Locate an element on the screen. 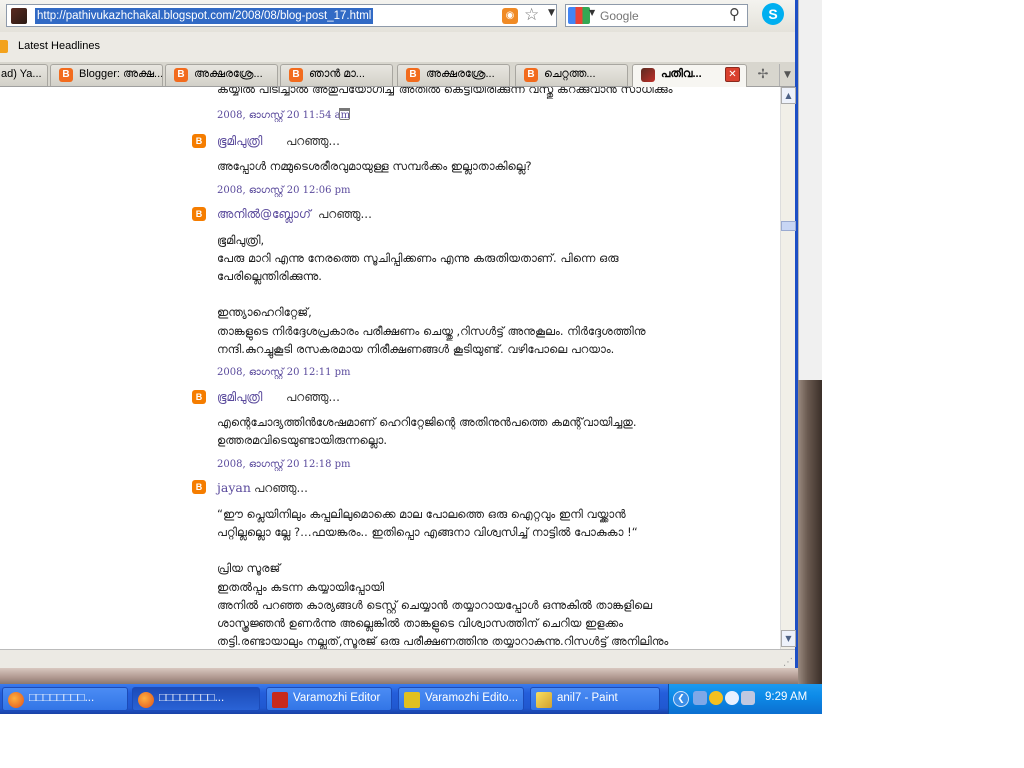 The height and width of the screenshot is (768, 1024). desktop-wallpaper-strip is located at coordinates (399, 676).